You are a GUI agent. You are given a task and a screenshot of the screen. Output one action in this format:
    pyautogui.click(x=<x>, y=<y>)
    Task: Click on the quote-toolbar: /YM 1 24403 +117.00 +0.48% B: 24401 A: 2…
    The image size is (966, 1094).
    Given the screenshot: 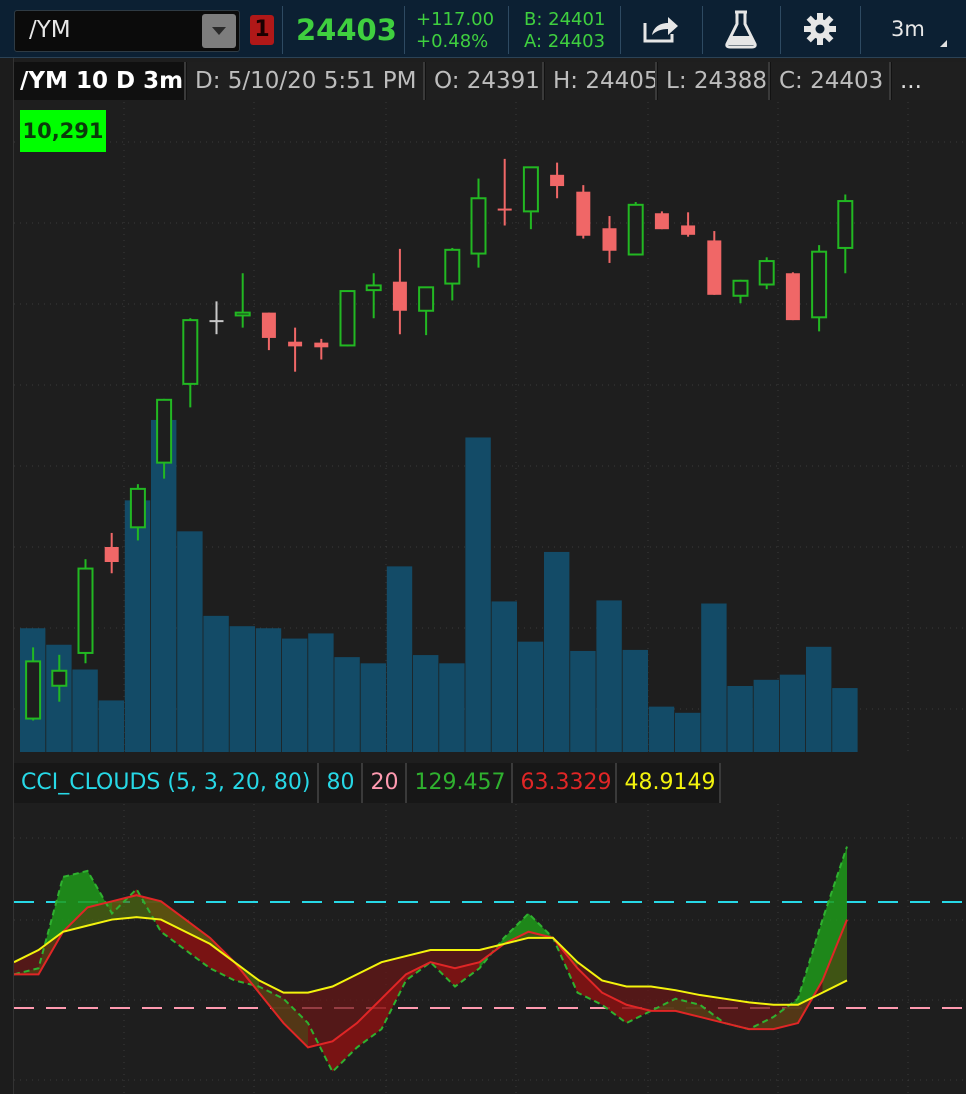 What is the action you would take?
    pyautogui.click(x=483, y=29)
    